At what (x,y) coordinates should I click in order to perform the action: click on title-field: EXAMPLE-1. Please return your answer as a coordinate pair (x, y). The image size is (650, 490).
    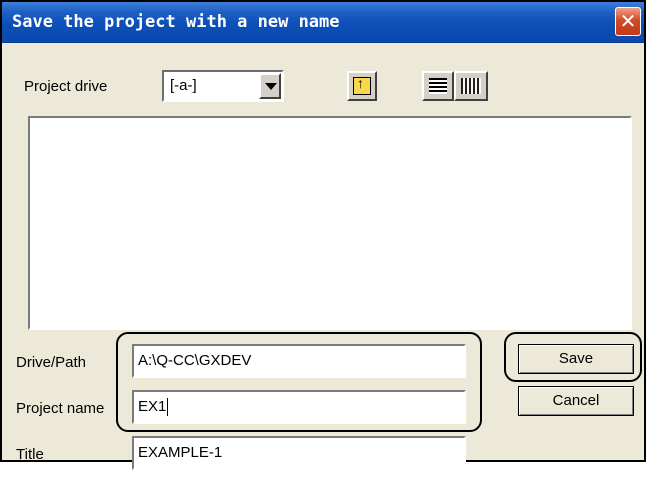
    Looking at the image, I should click on (299, 453).